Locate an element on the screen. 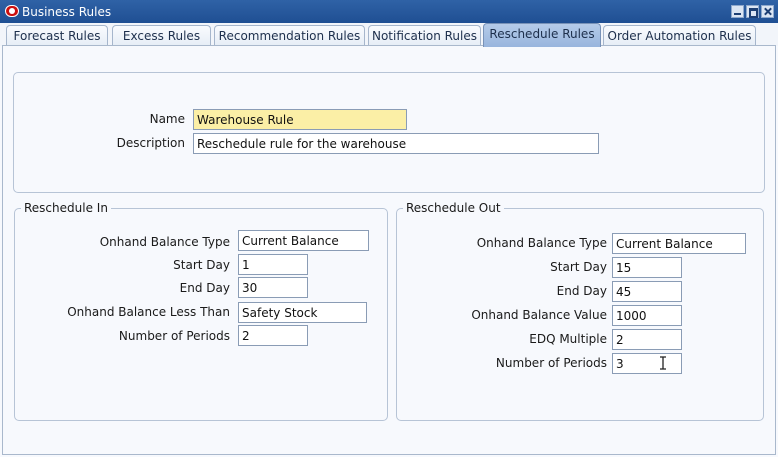  oracle-logo-icon is located at coordinates (12, 11).